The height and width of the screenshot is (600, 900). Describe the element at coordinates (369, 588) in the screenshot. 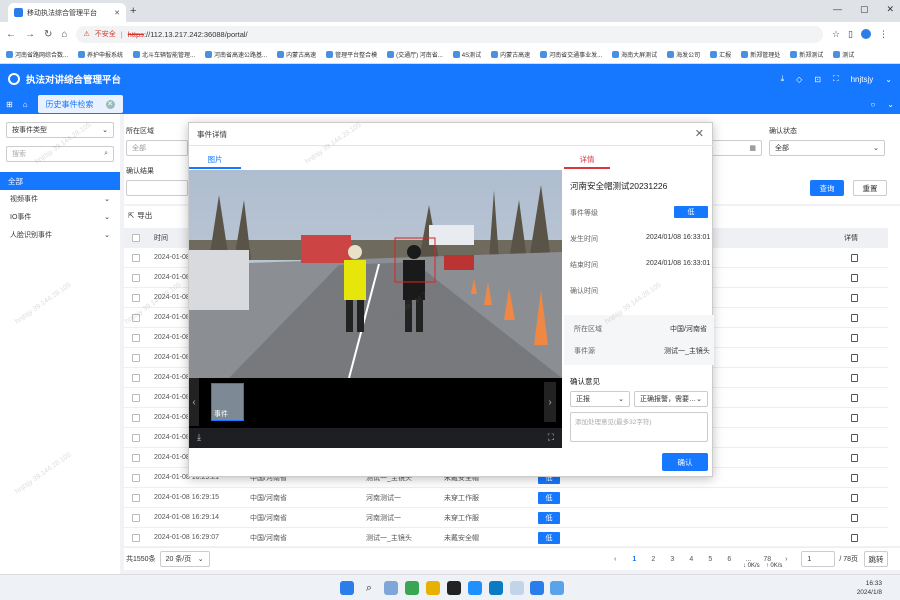

I see `search-icon: ⌕` at that location.